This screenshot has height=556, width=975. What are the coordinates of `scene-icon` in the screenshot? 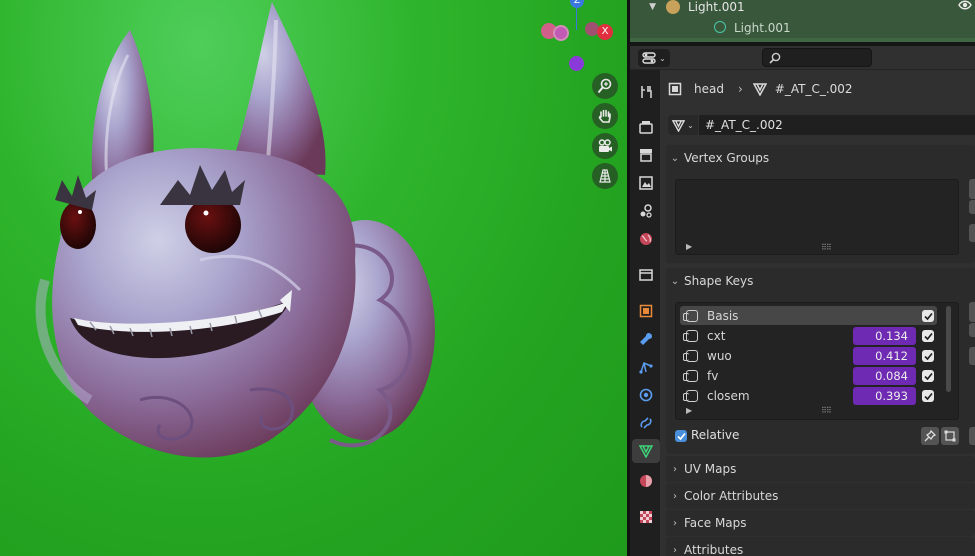 It's located at (646, 211).